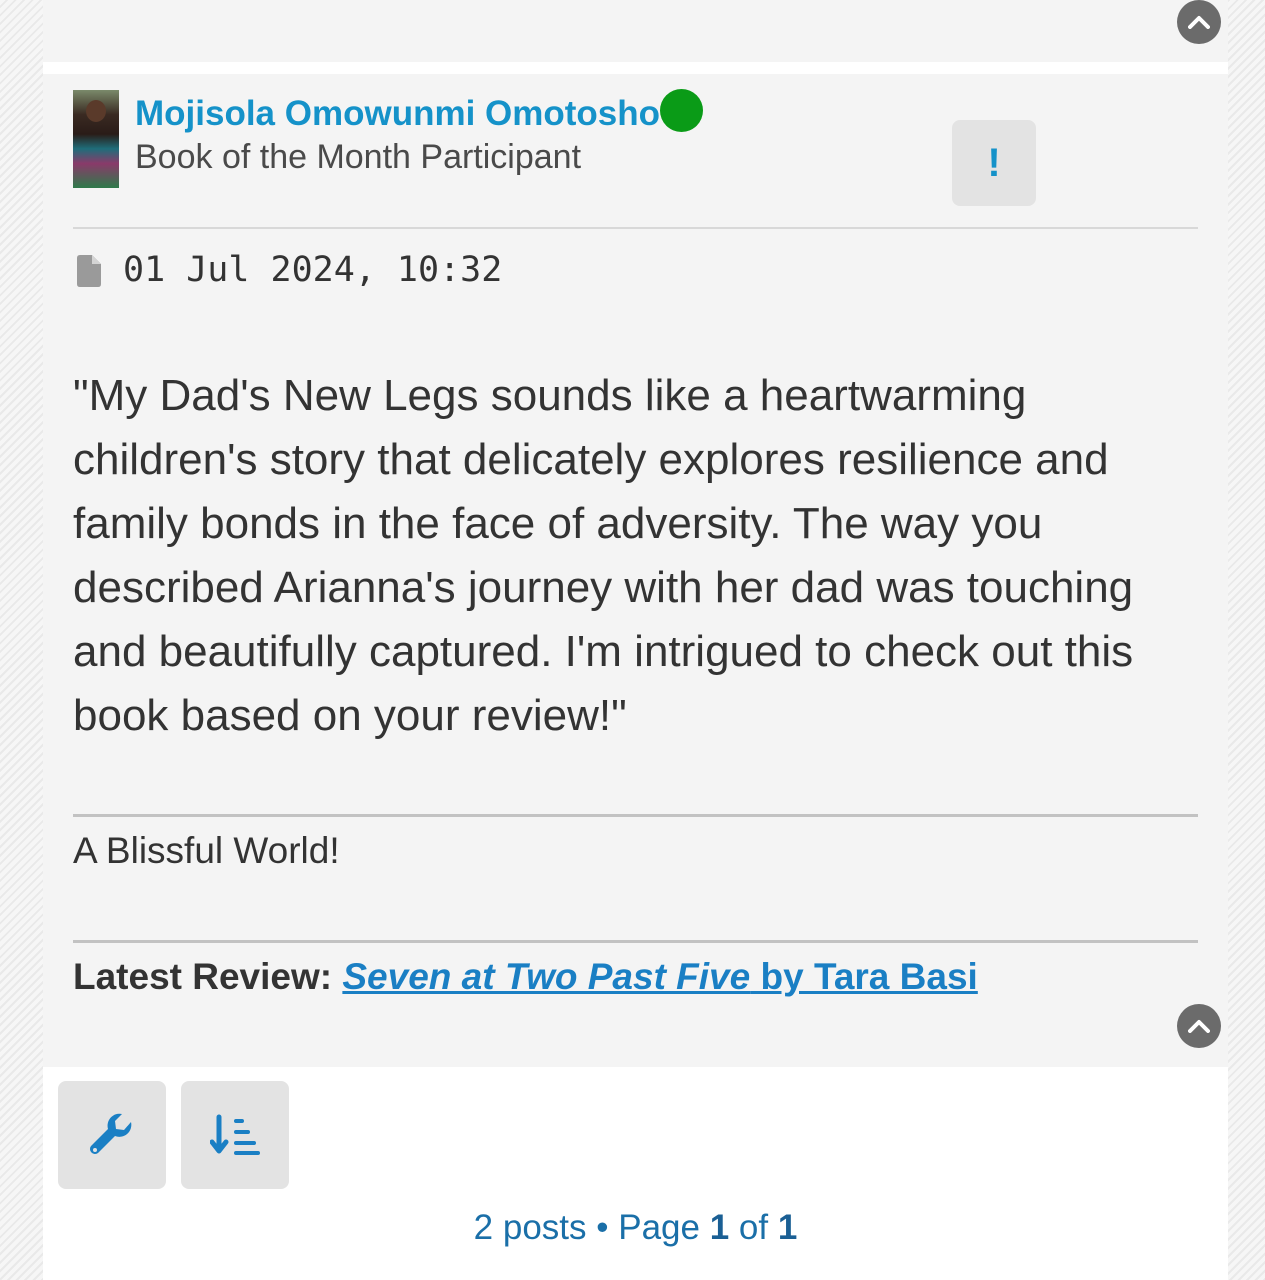  Describe the element at coordinates (397, 114) in the screenshot. I see `author-name-link: Mojisola Omowunmi Omotosho` at that location.